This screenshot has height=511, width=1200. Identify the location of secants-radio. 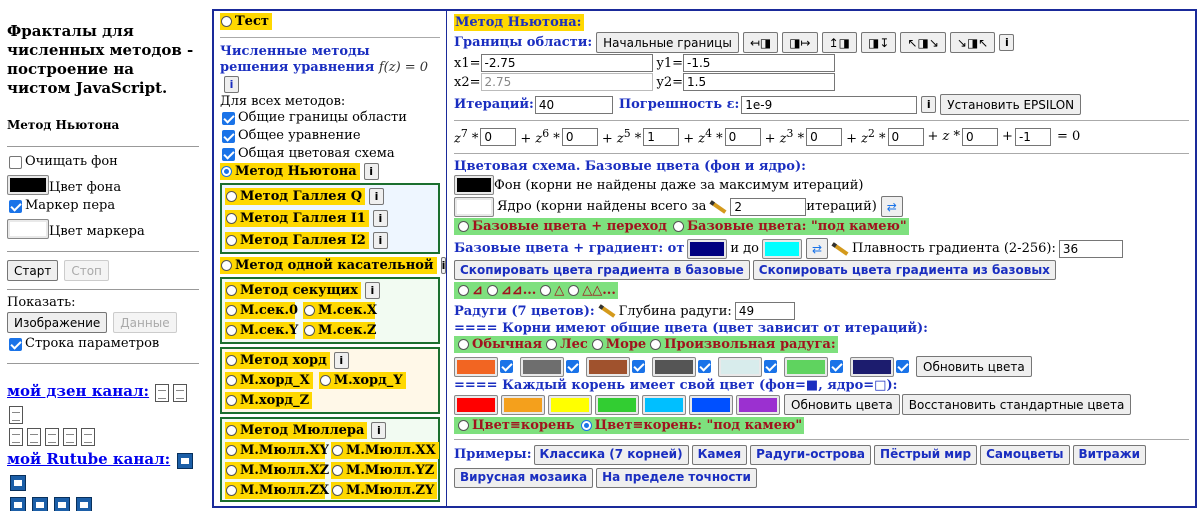
(231, 290).